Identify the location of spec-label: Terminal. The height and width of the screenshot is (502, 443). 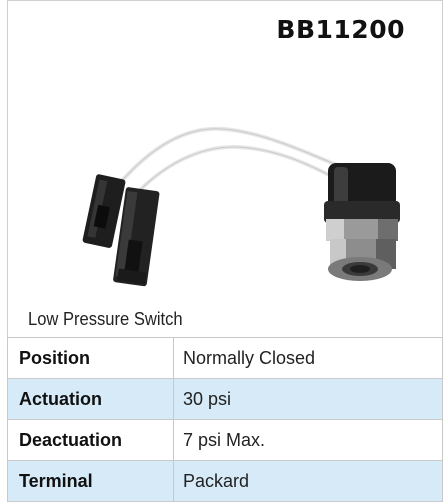
(90, 481).